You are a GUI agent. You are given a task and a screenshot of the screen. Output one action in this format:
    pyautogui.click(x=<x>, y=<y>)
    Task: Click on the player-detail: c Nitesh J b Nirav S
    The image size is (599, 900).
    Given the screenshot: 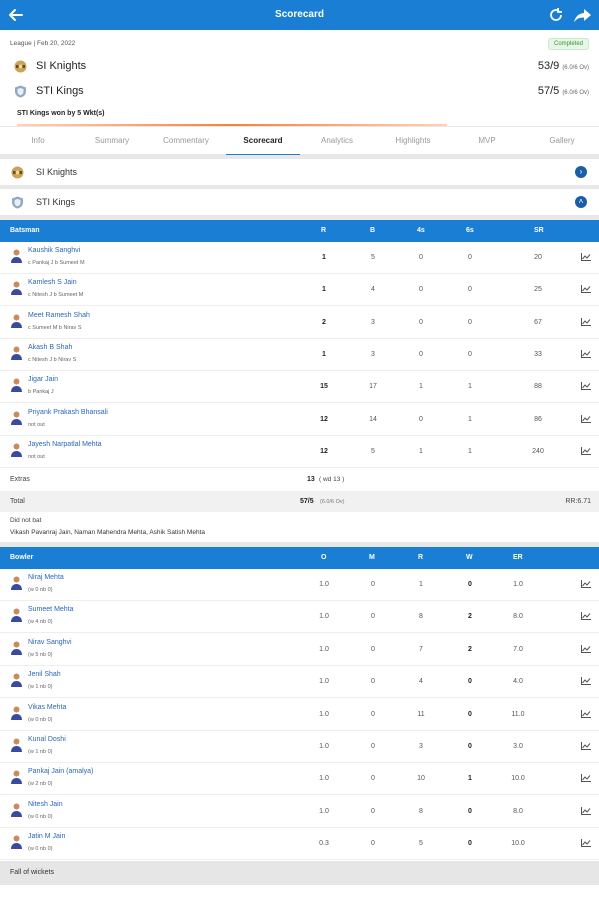 What is the action you would take?
    pyautogui.click(x=52, y=359)
    